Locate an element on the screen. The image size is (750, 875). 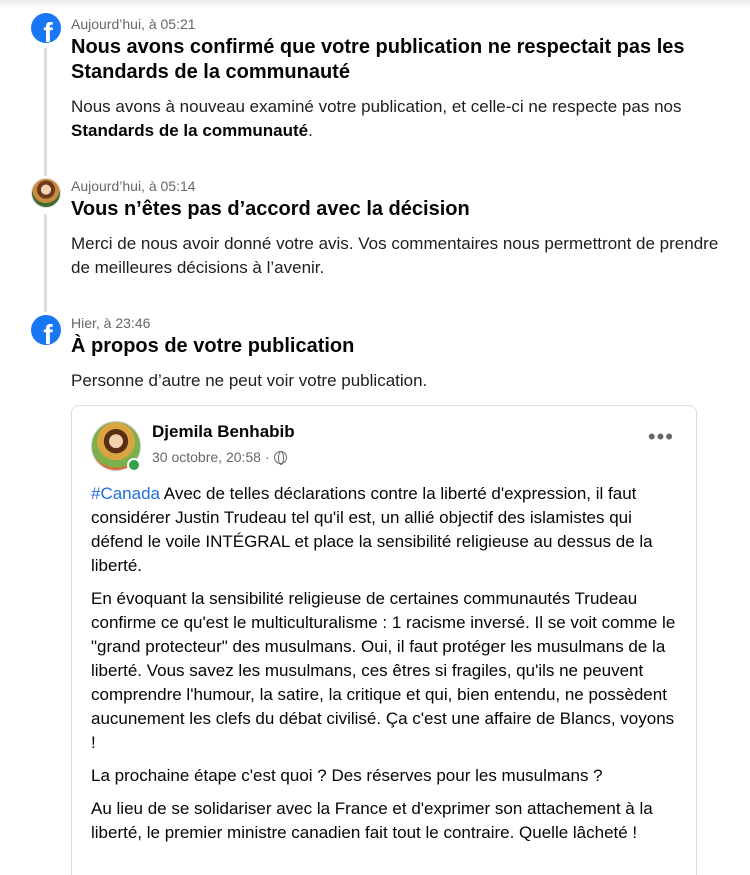
notification-time: Aujourd’hui, à 05:14 is located at coordinates (133, 186).